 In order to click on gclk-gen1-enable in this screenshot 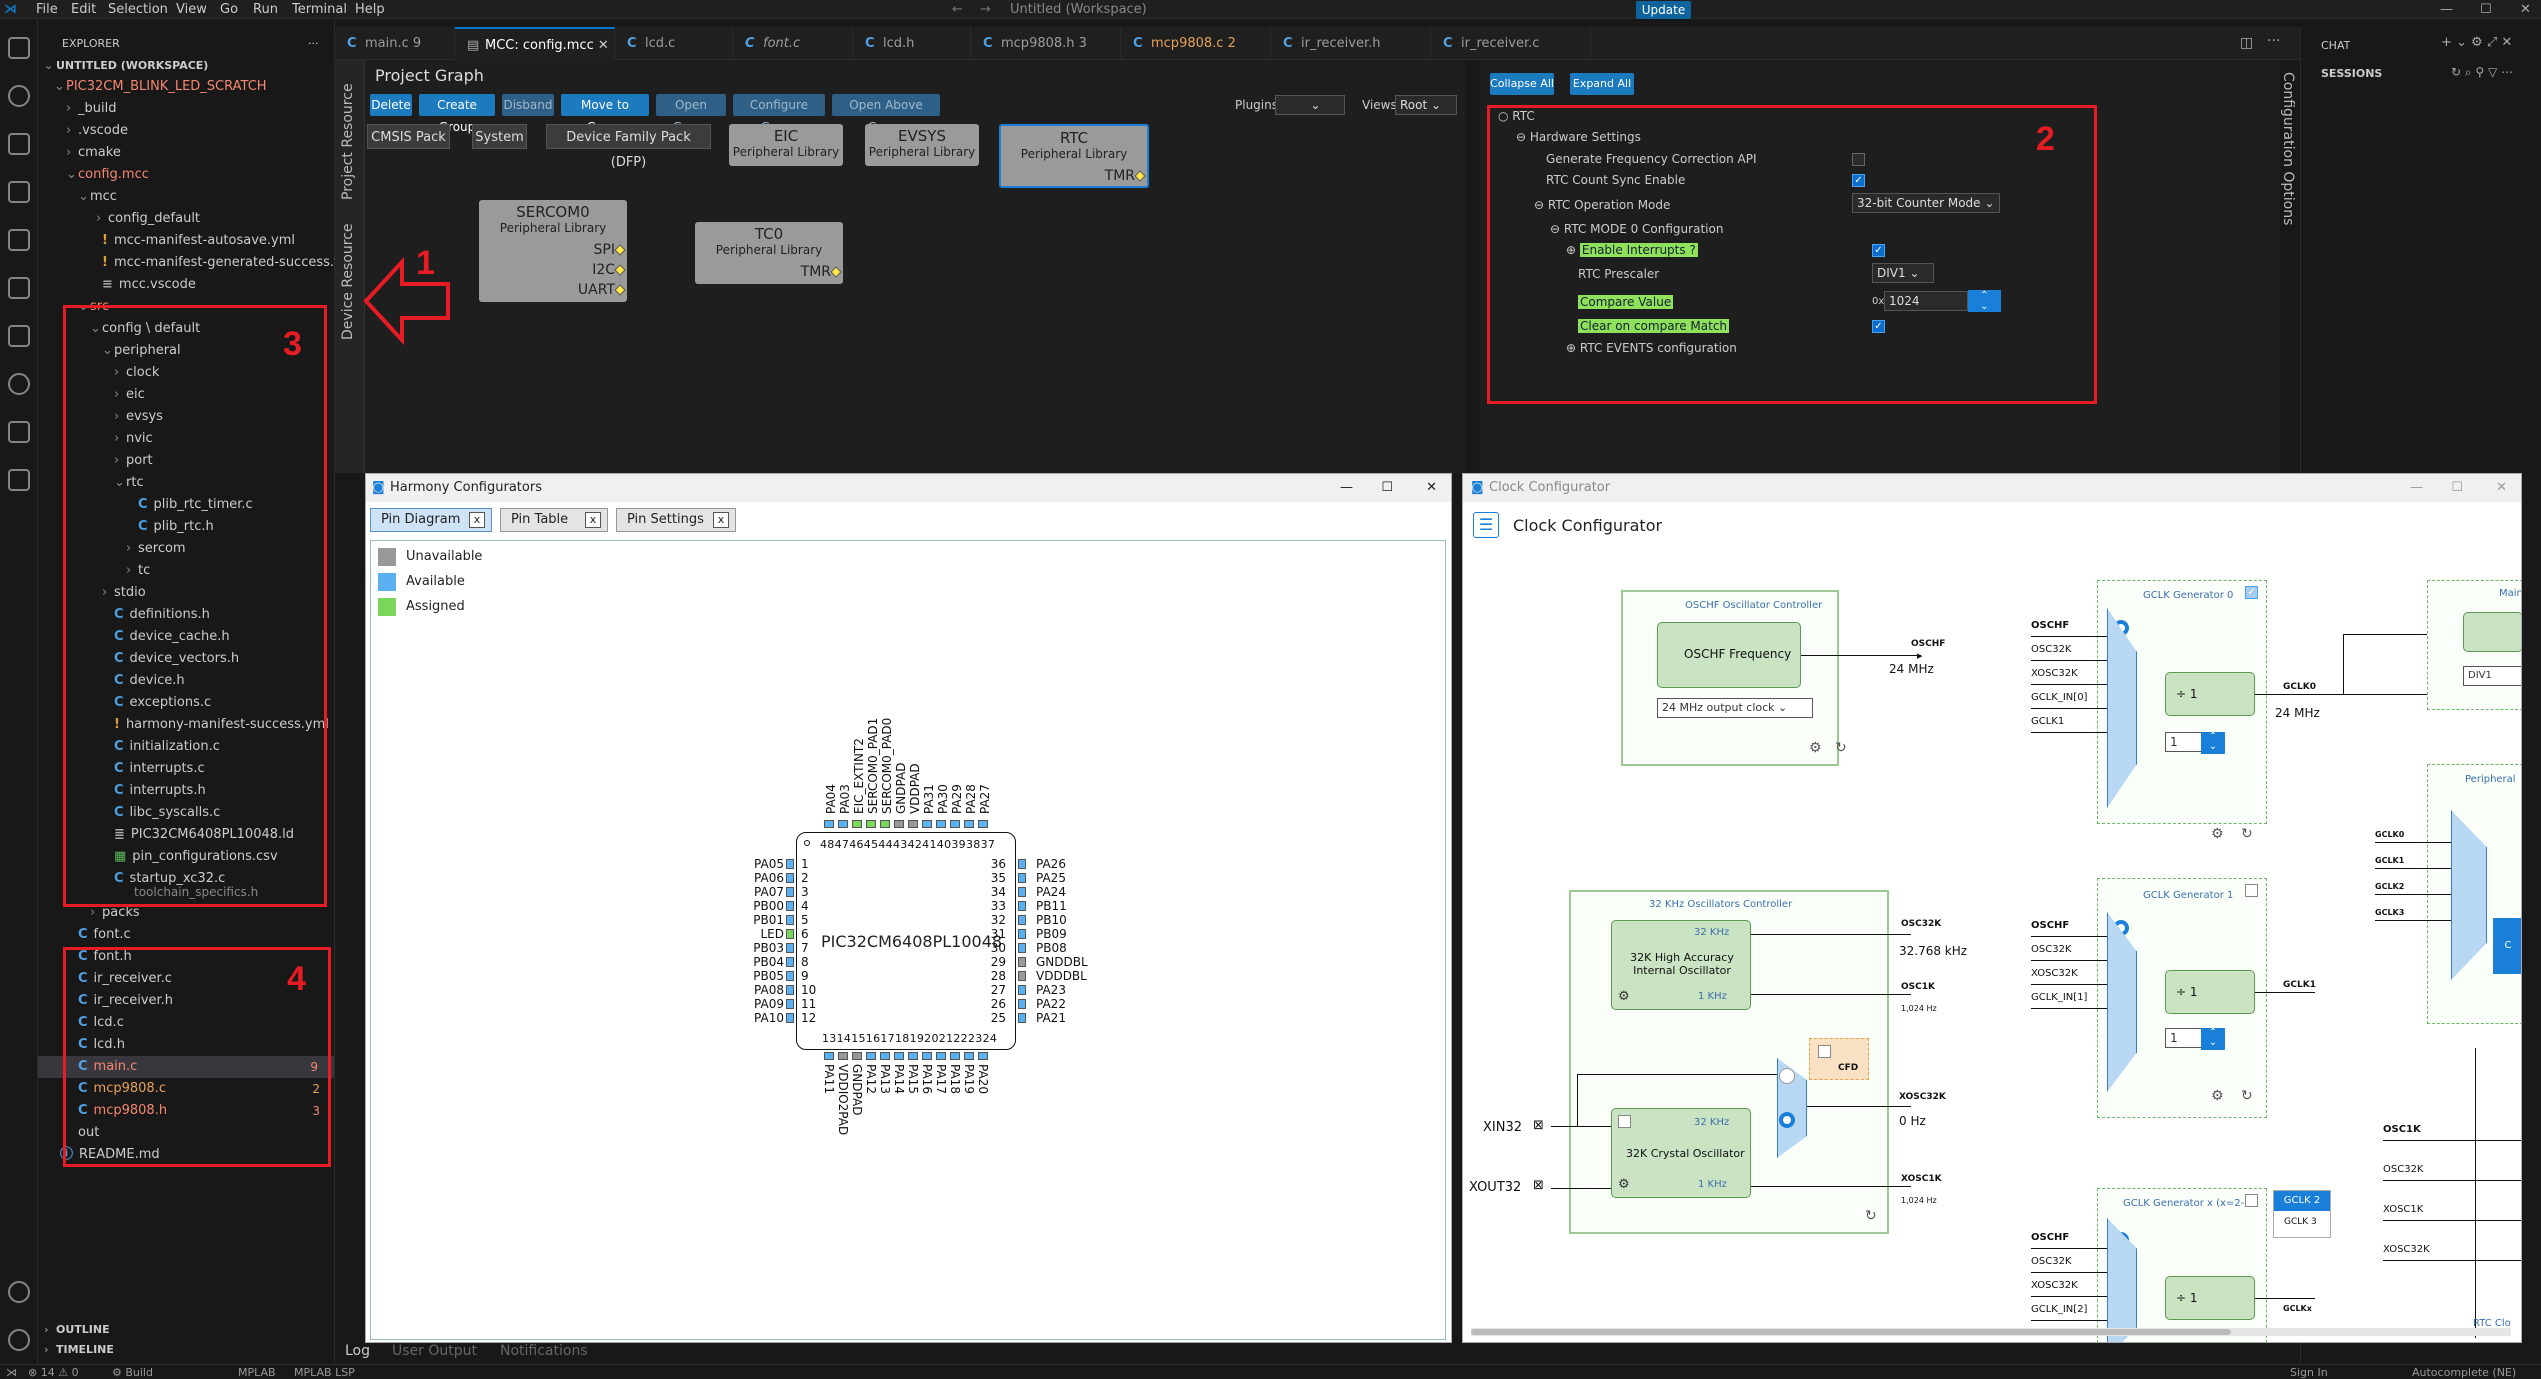, I will do `click(2251, 890)`.